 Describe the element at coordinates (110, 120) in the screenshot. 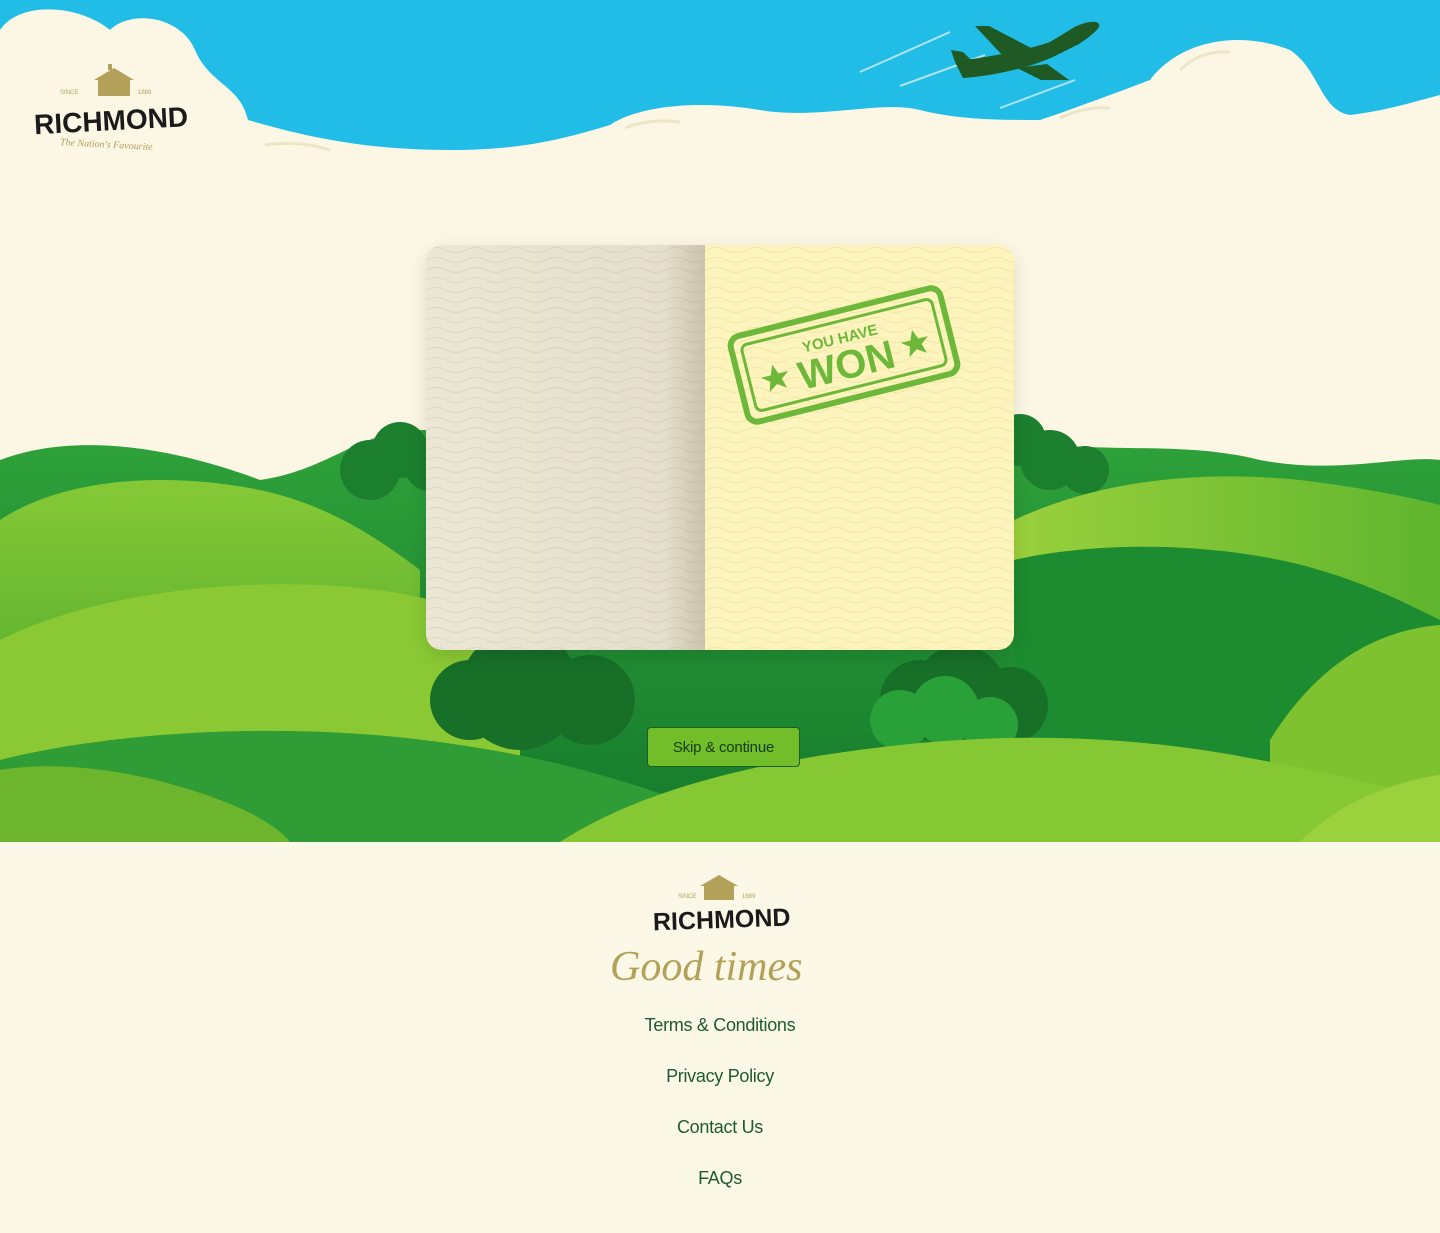

I see `brand-wordmark: RICHMOND` at that location.